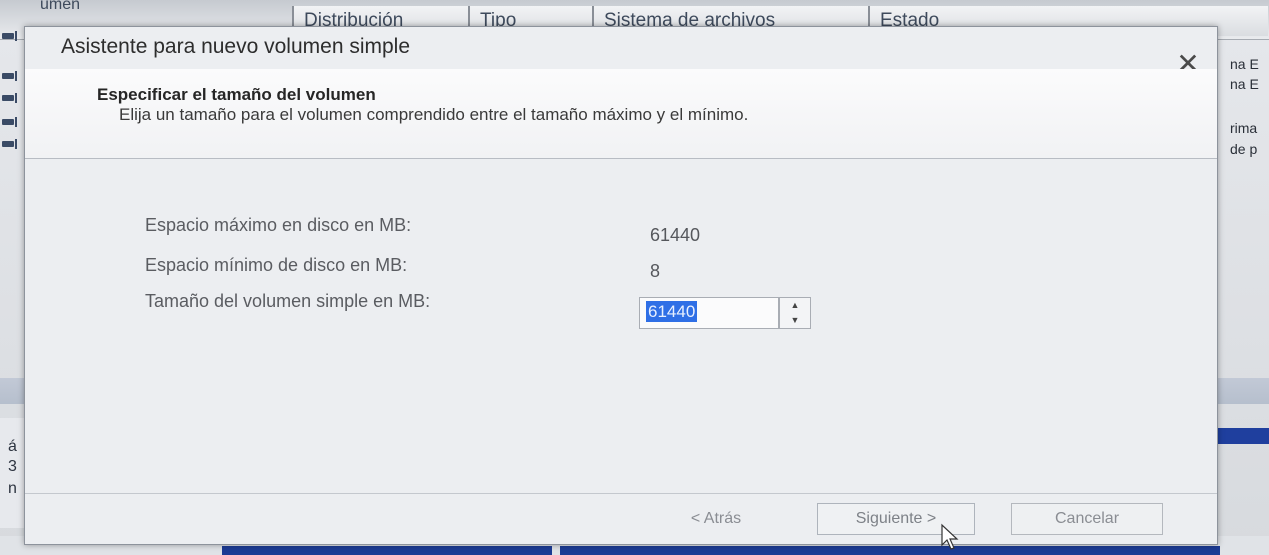 The height and width of the screenshot is (555, 1269). I want to click on step-title: Especificar el tamaño del volumen, so click(236, 94).